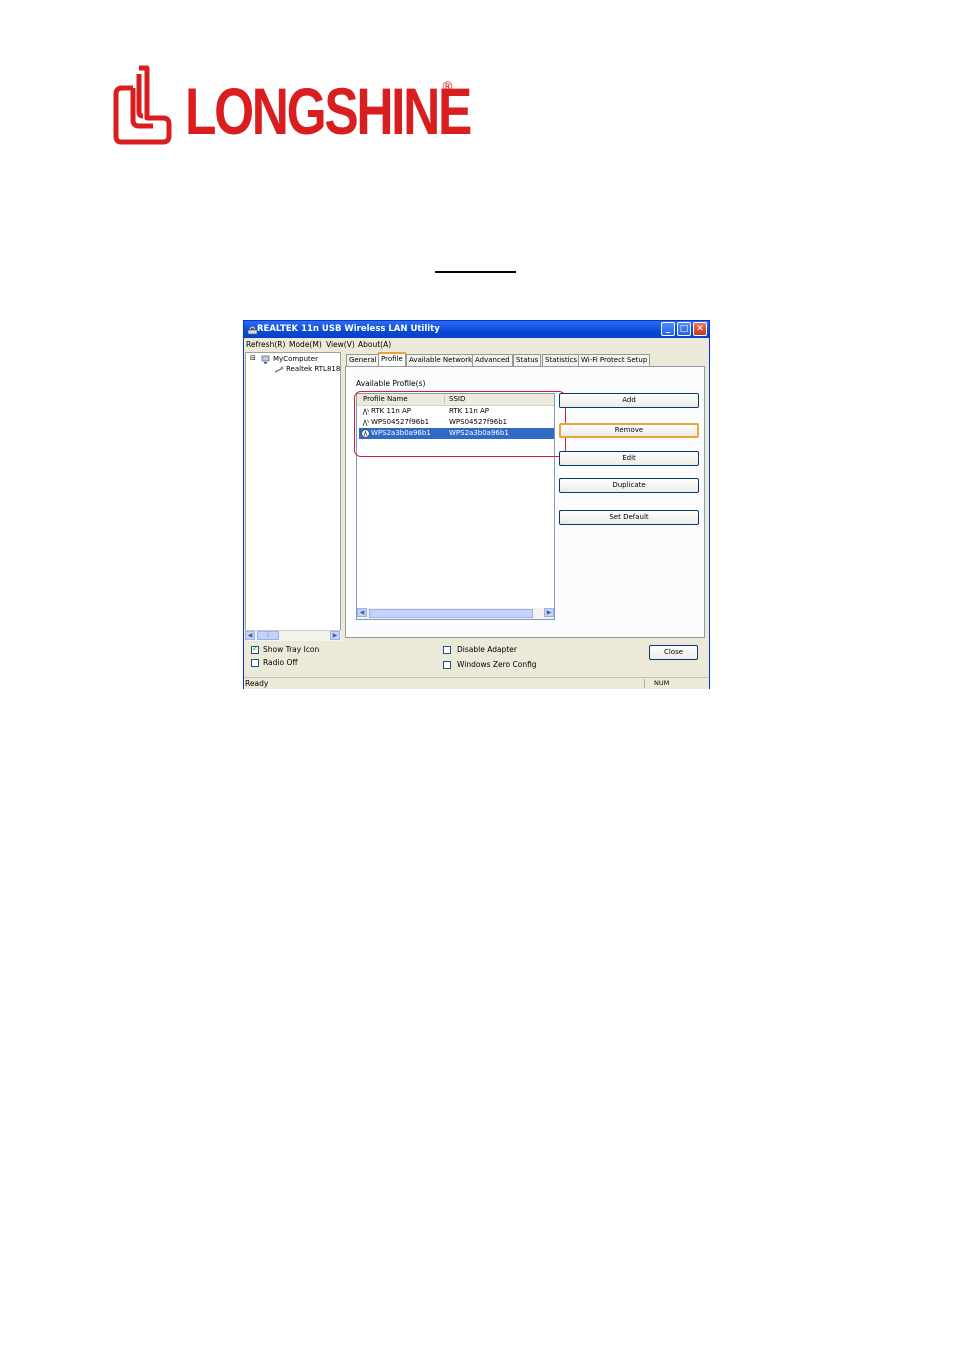 Image resolution: width=954 pixels, height=1350 pixels. I want to click on profile-ssid: WPS04527f96b1, so click(478, 422).